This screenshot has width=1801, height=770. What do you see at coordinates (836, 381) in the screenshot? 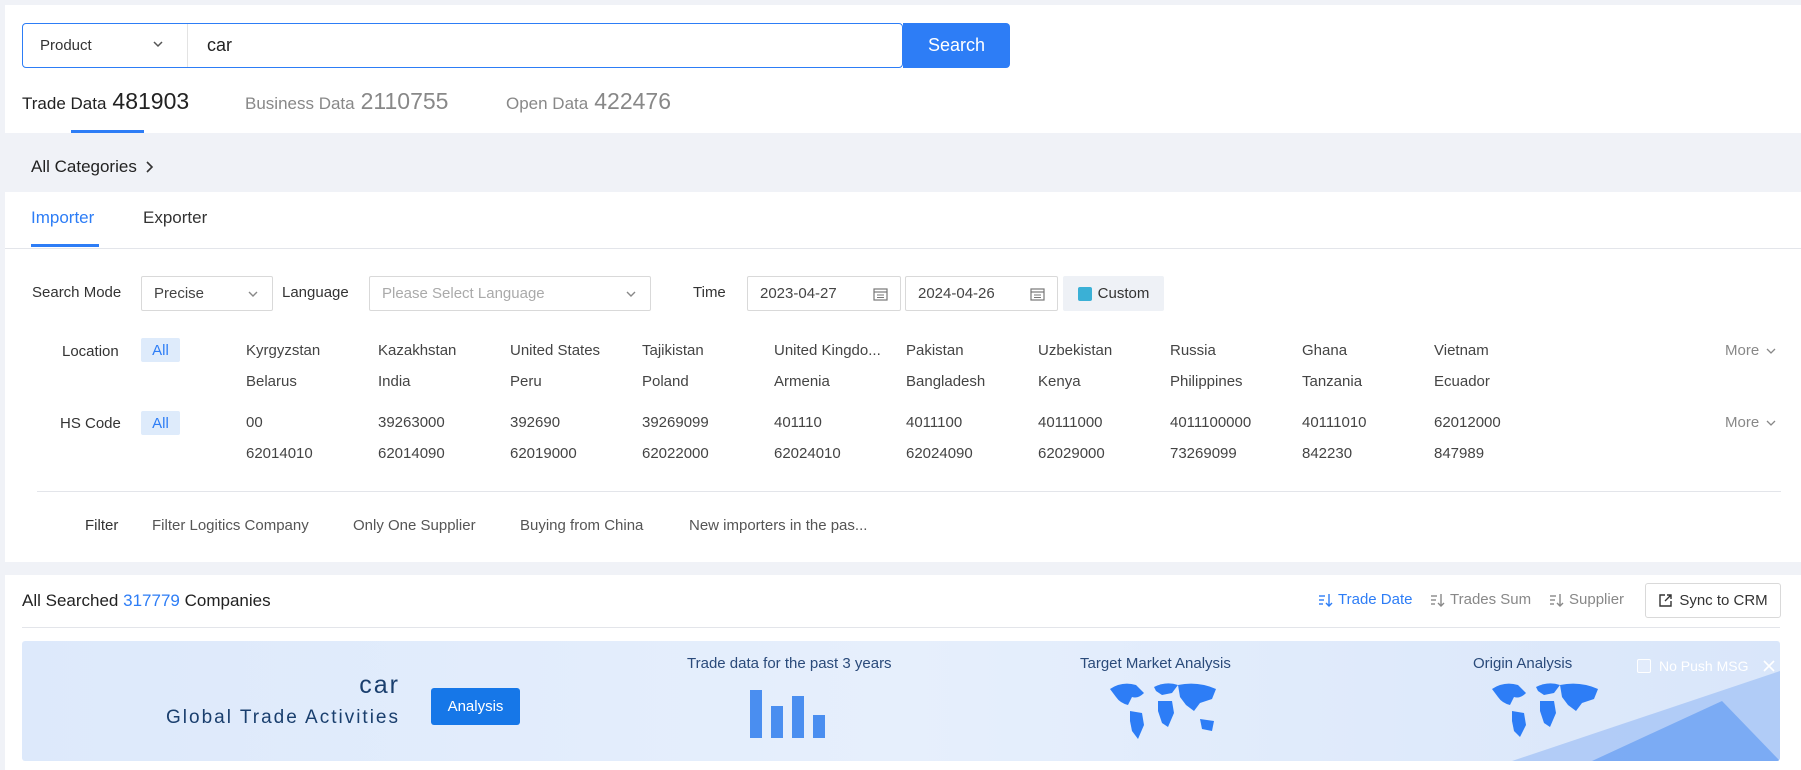
I see `location-option: Armenia` at bounding box center [836, 381].